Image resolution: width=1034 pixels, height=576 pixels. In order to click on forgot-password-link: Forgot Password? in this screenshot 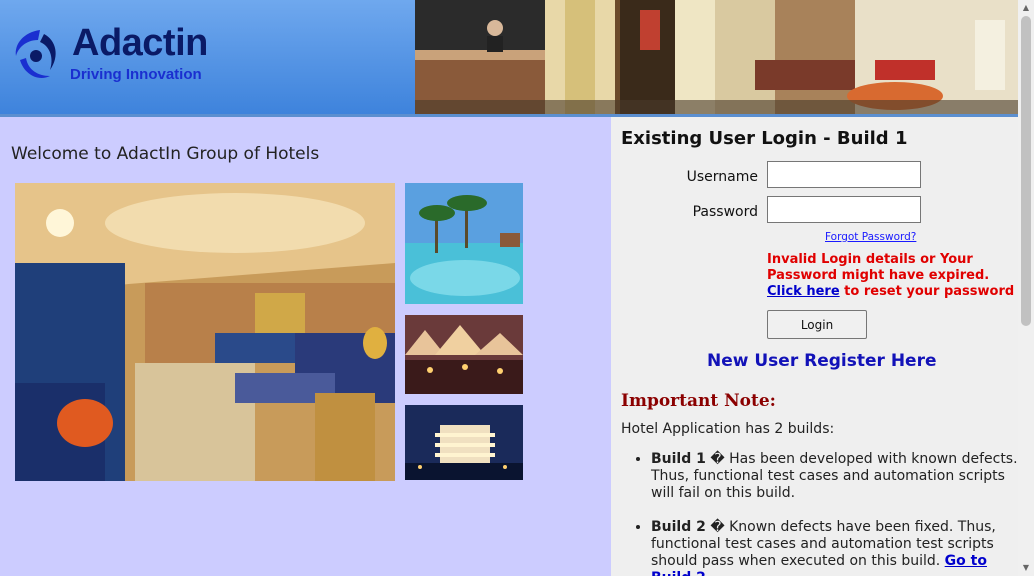, I will do `click(870, 237)`.